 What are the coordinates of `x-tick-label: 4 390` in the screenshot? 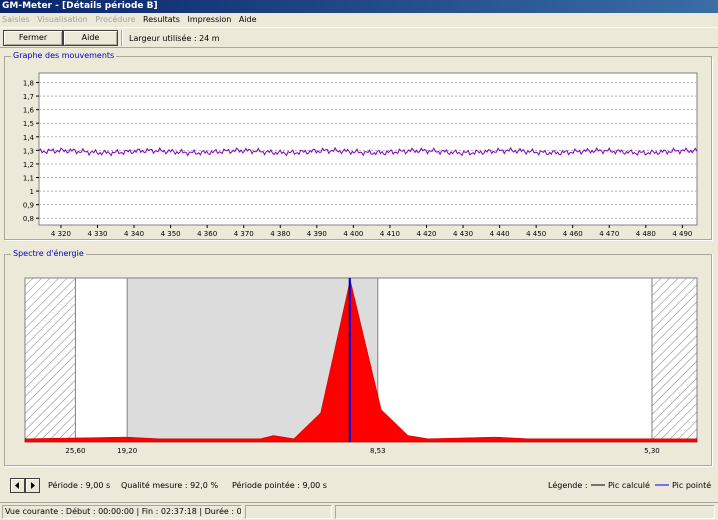 It's located at (317, 234).